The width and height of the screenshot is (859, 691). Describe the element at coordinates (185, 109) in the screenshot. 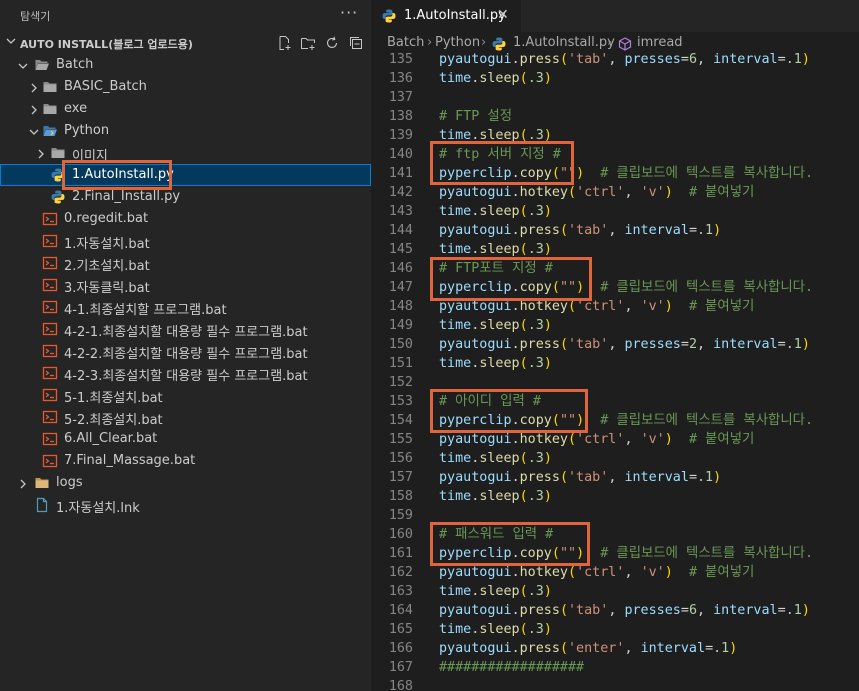

I see `tree-item: exe` at that location.